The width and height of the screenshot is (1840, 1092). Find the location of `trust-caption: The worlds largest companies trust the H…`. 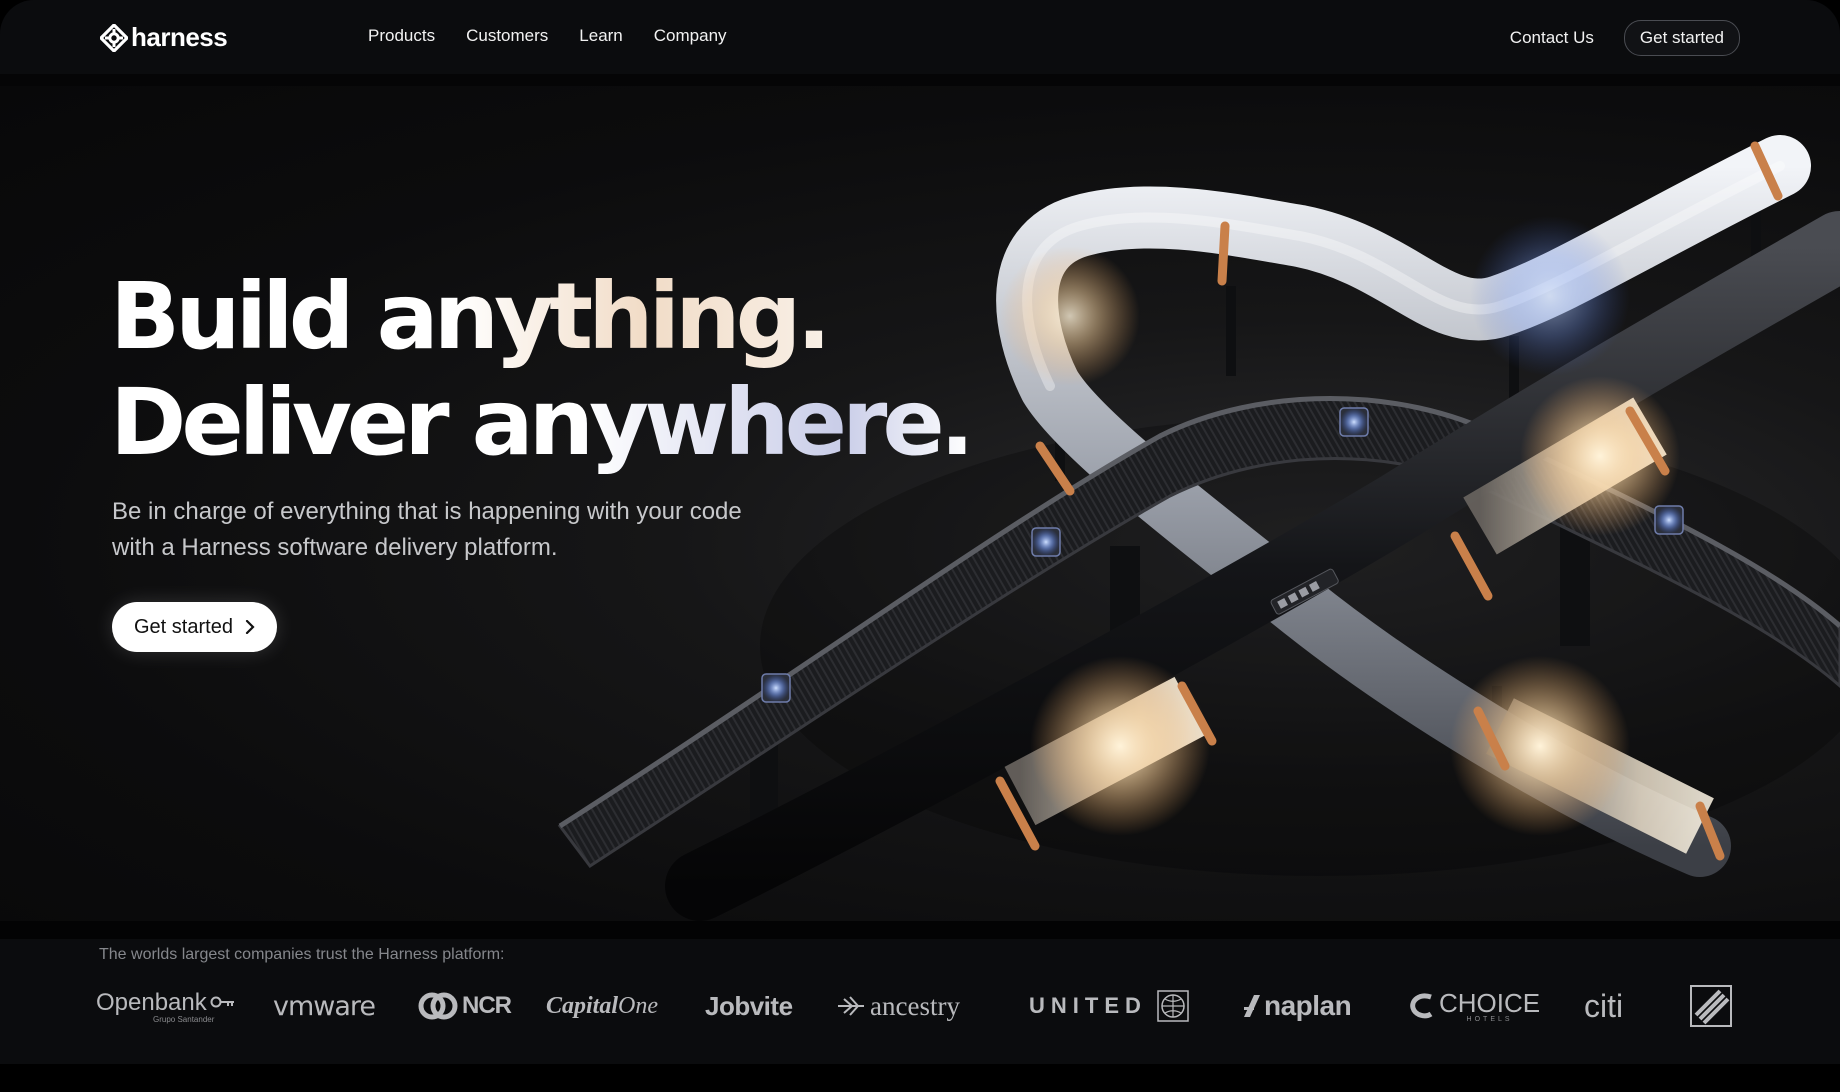

trust-caption: The worlds largest companies trust the H… is located at coordinates (302, 954).